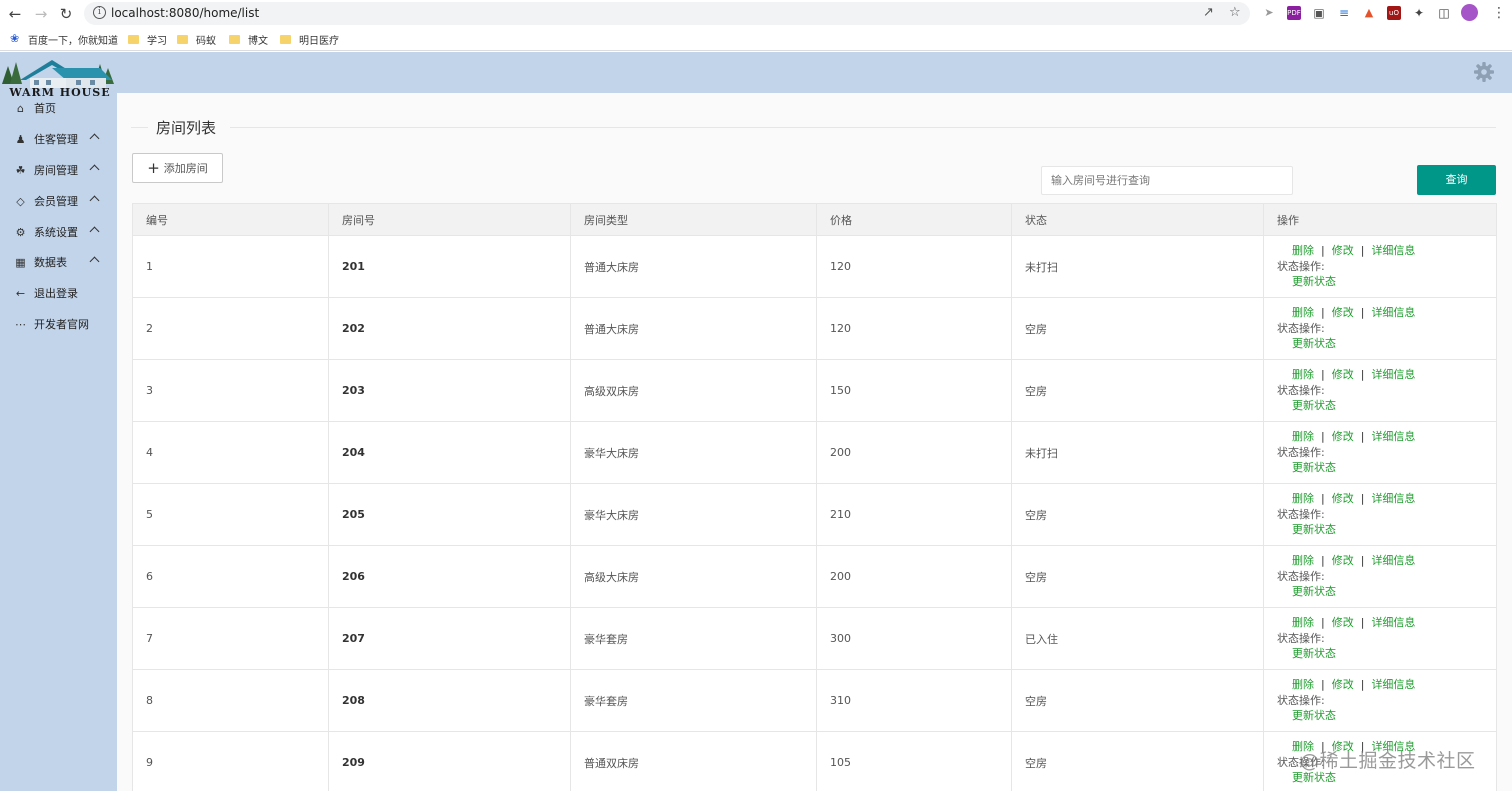  Describe the element at coordinates (1499, 13) in the screenshot. I see `browser-menu-icon: ⋮` at that location.